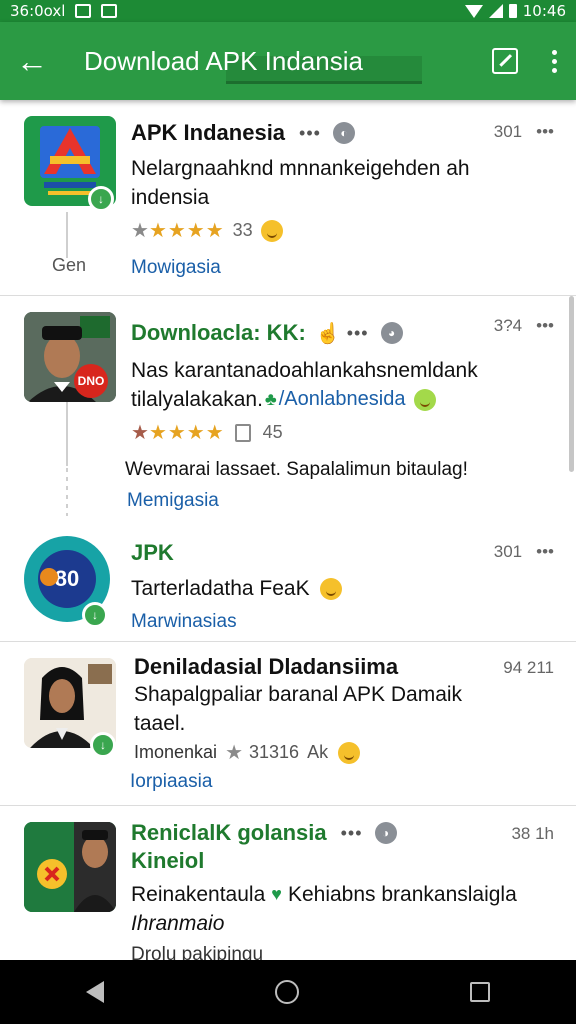  What do you see at coordinates (69, 265) in the screenshot?
I see `side-label: Gen` at bounding box center [69, 265].